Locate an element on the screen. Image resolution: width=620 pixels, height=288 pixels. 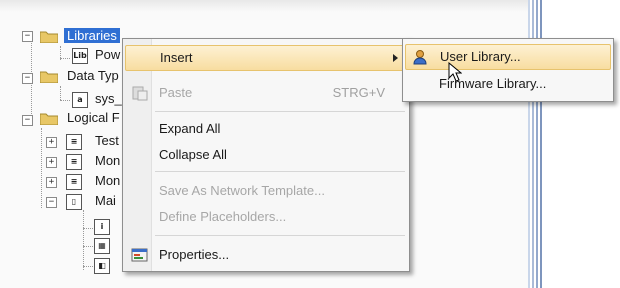
tree-node-label: Mai is located at coordinates (105, 200).